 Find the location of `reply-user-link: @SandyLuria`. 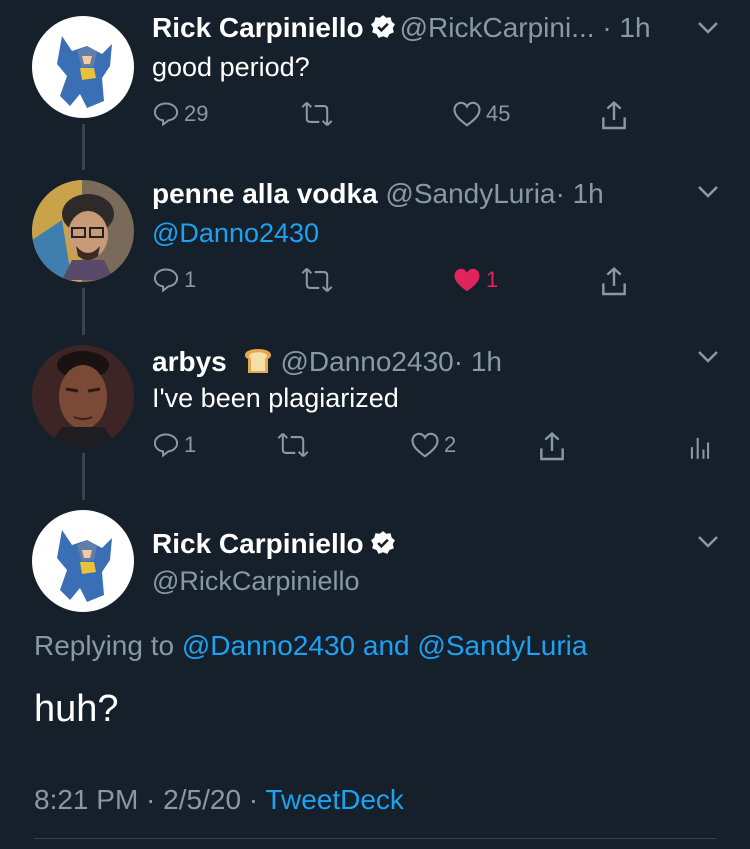

reply-user-link: @SandyLuria is located at coordinates (502, 645).